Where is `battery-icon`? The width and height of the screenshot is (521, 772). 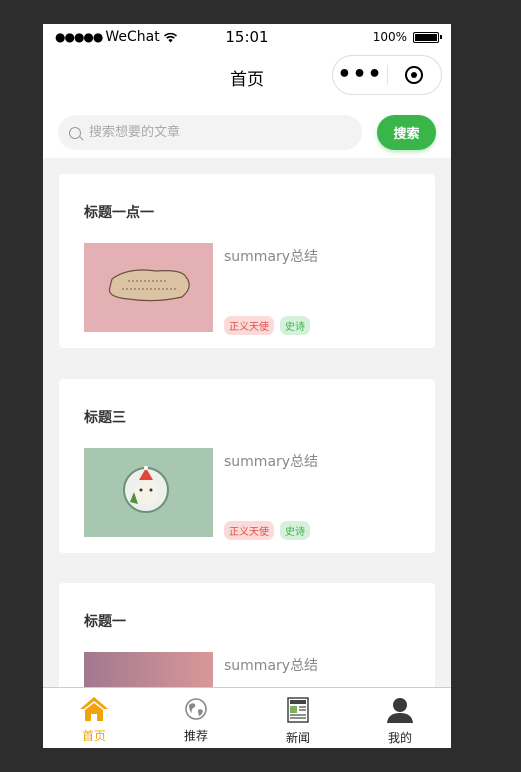
battery-icon is located at coordinates (427, 37).